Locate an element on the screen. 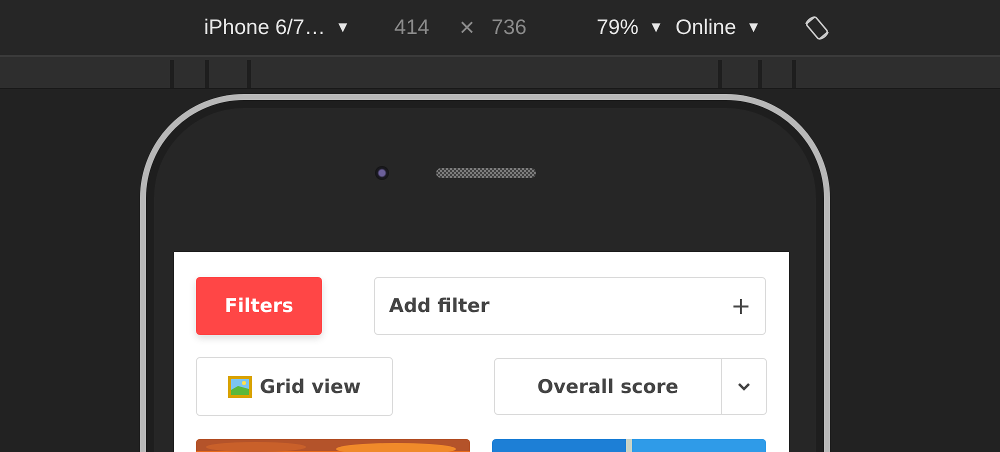  rotate-icon is located at coordinates (817, 28).